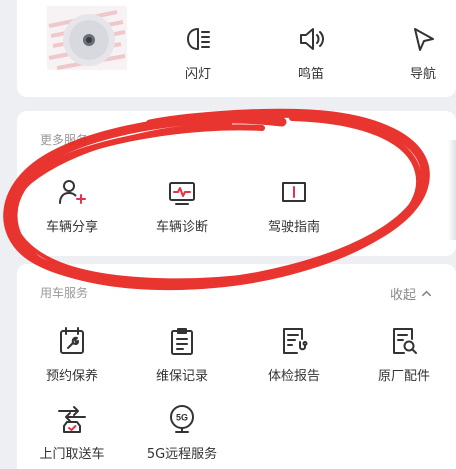 The width and height of the screenshot is (456, 469). I want to click on chevron-up-icon, so click(426, 293).